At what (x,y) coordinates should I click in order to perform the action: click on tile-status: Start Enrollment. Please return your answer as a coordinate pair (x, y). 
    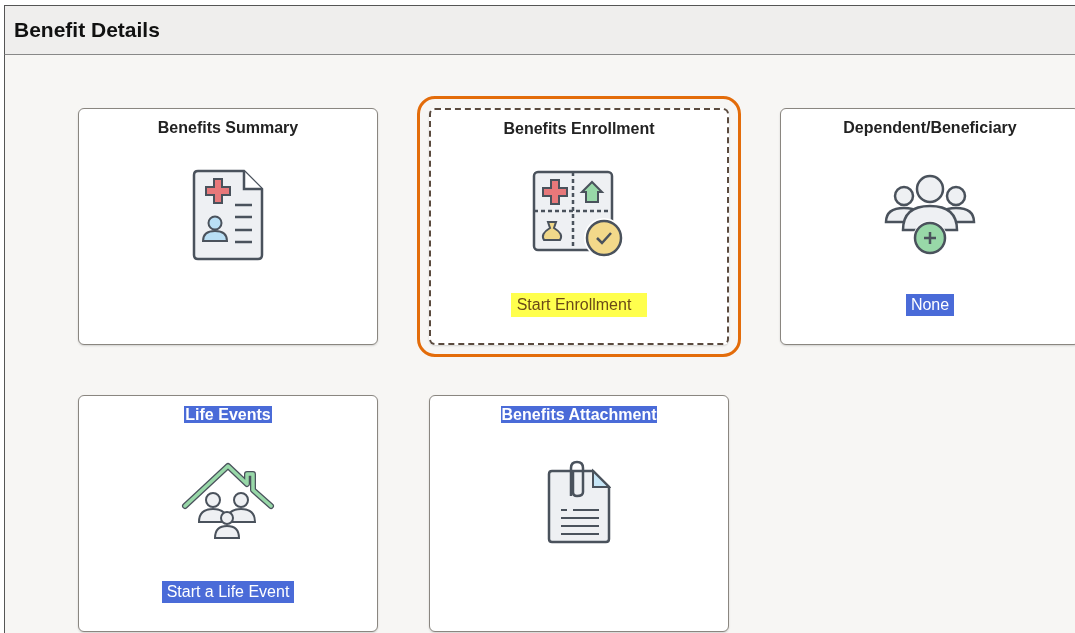
    Looking at the image, I should click on (579, 305).